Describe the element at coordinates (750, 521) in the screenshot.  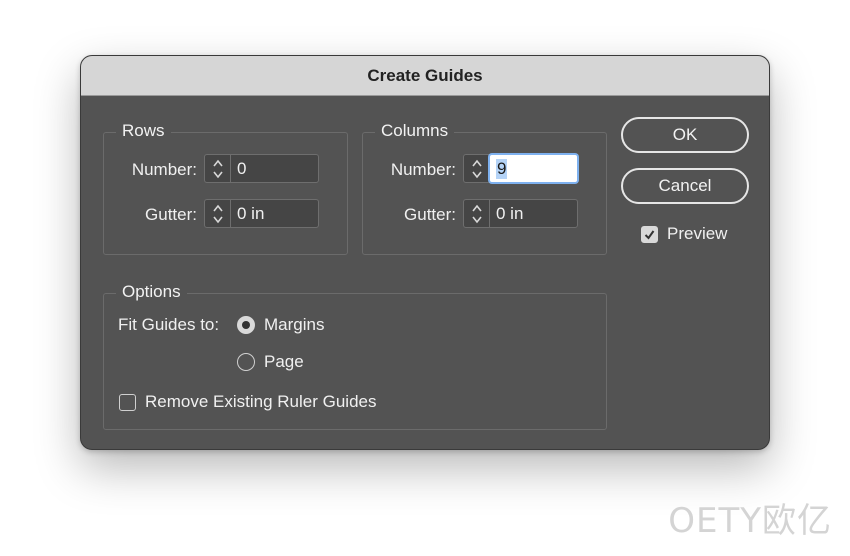
I see `watermark-logo: OETY欧亿` at that location.